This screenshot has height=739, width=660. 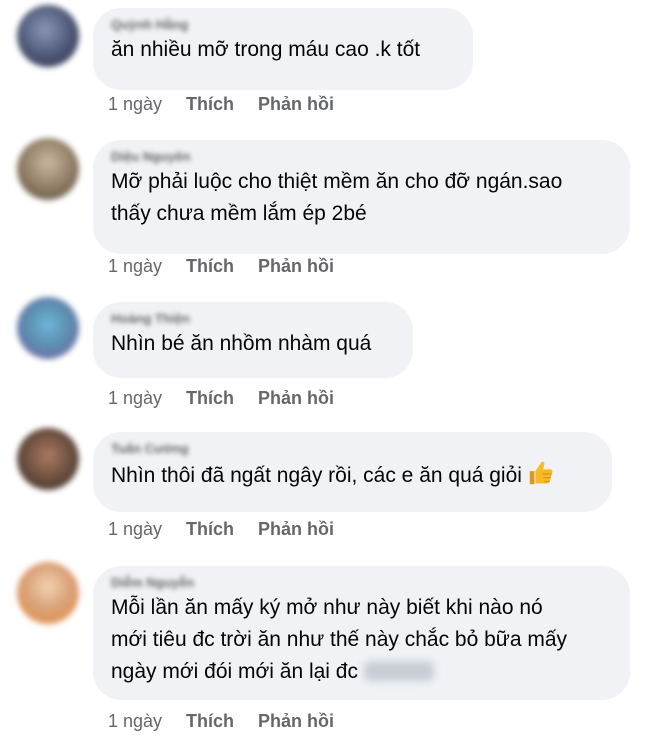 What do you see at coordinates (361, 157) in the screenshot?
I see `comment-author: Diệu Nguyên` at bounding box center [361, 157].